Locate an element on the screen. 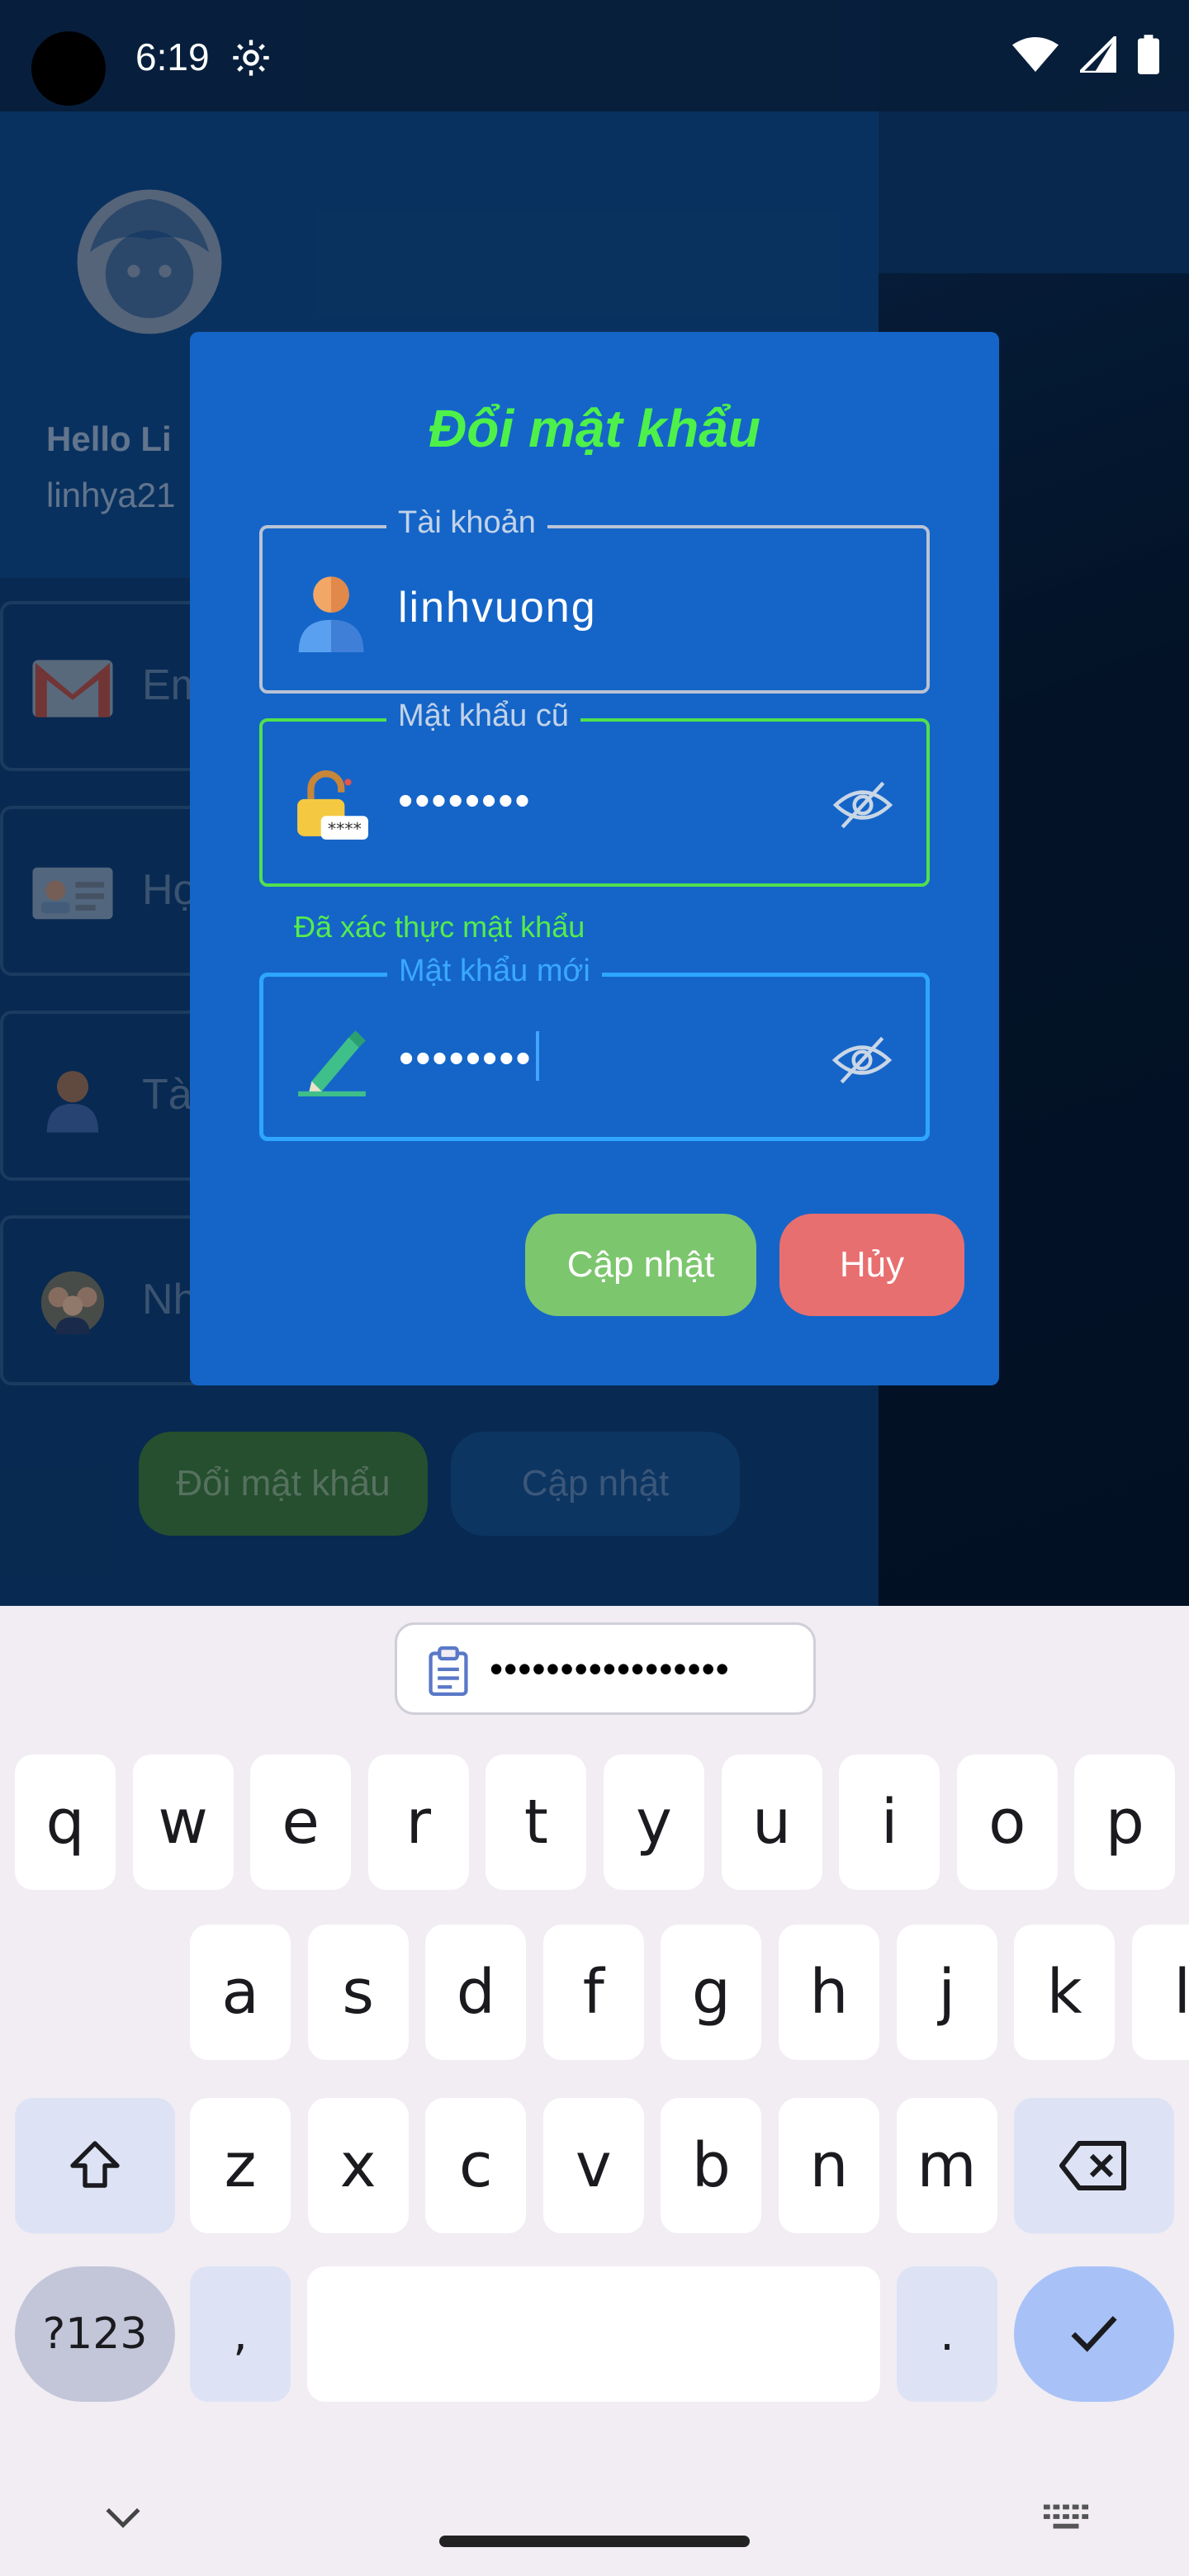 This screenshot has width=1189, height=2576. key-q: q is located at coordinates (65, 1822).